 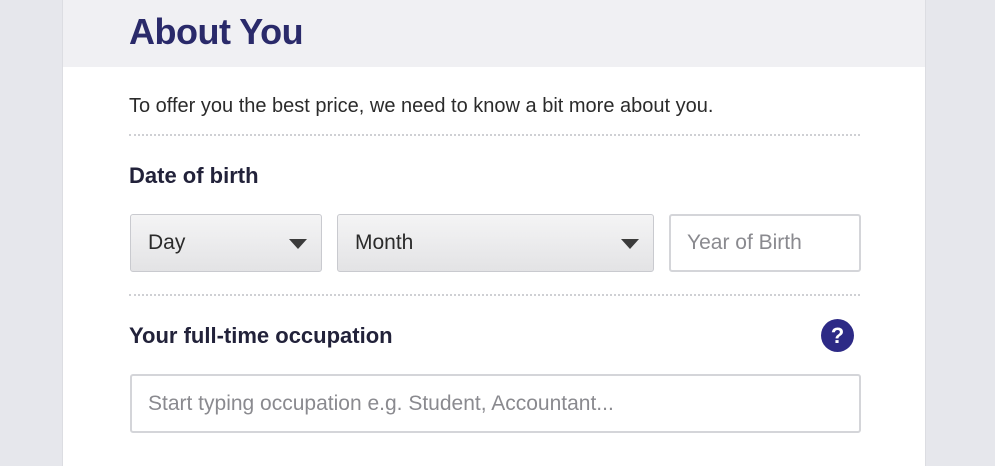 What do you see at coordinates (167, 242) in the screenshot?
I see `day-select-value: Day` at bounding box center [167, 242].